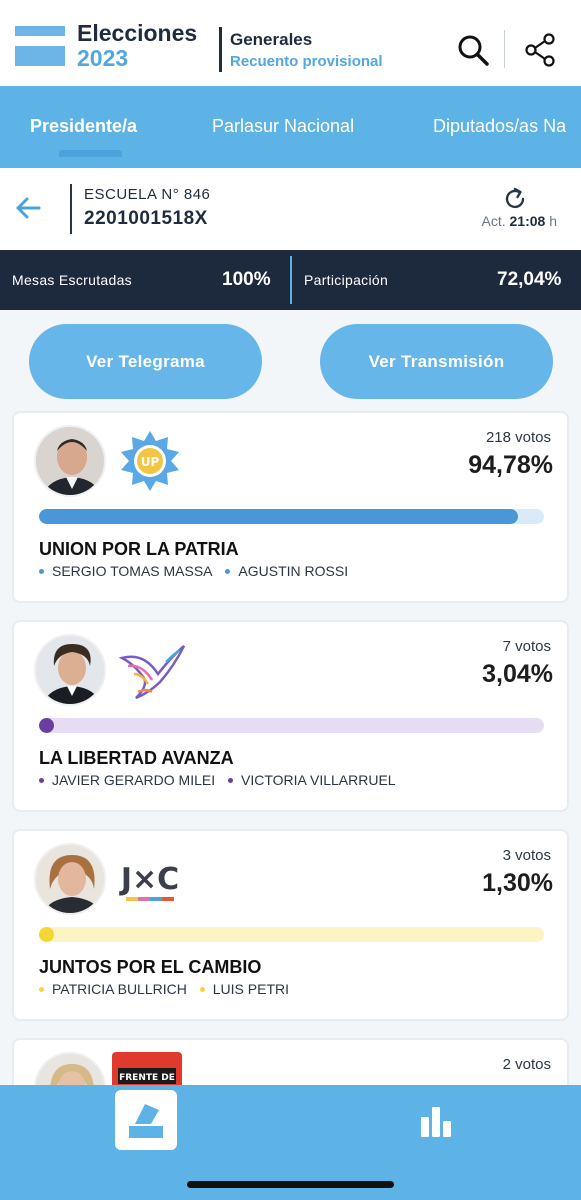 This screenshot has width=581, height=1200. I want to click on party-logo-up: UP, so click(150, 461).